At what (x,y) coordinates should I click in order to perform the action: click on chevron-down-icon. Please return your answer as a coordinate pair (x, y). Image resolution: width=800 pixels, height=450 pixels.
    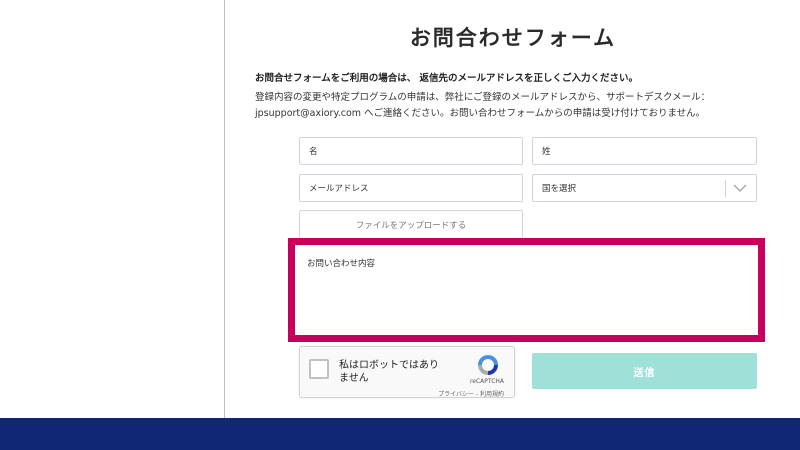
    Looking at the image, I should click on (740, 188).